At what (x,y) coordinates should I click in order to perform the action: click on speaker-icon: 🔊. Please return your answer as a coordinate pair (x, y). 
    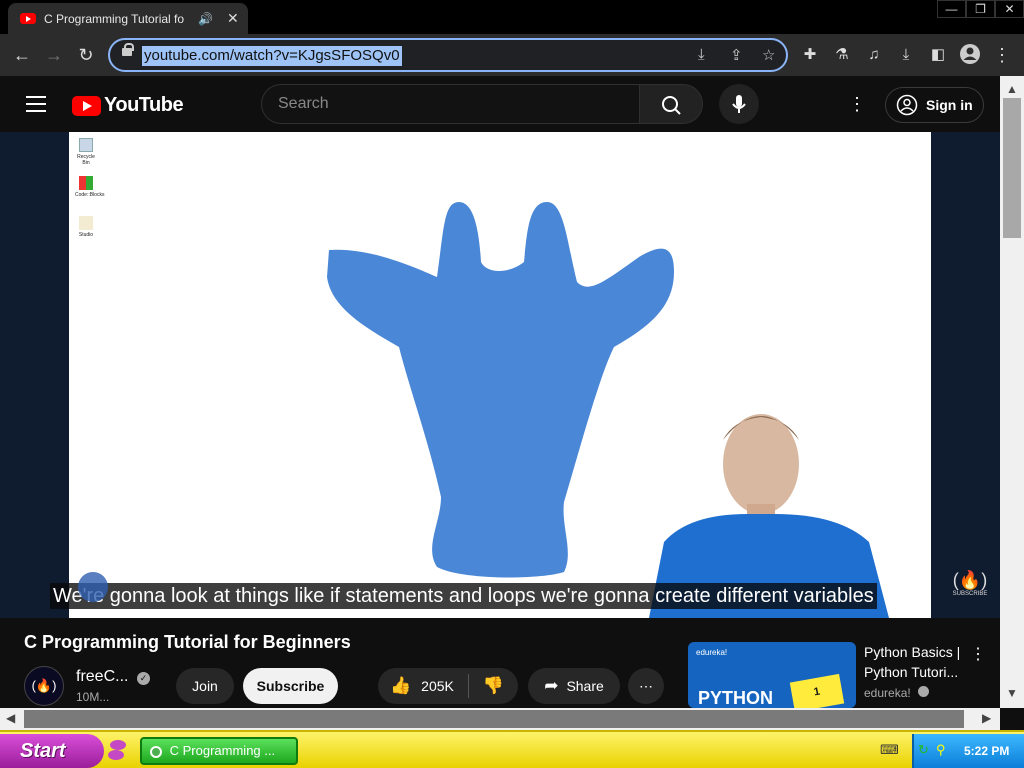
    Looking at the image, I should click on (205, 19).